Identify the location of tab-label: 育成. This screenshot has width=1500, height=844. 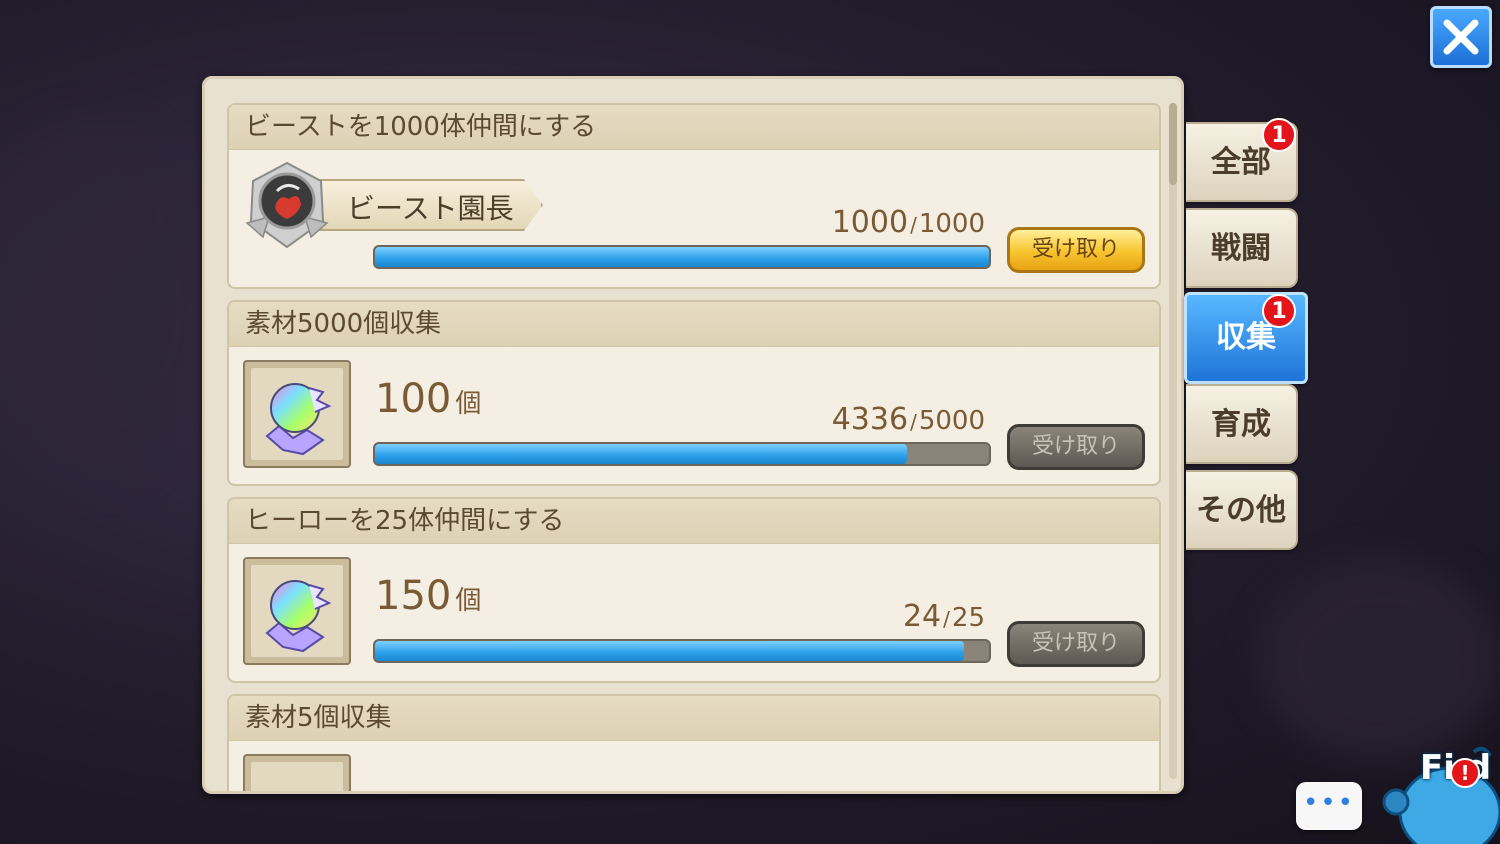
(1241, 424).